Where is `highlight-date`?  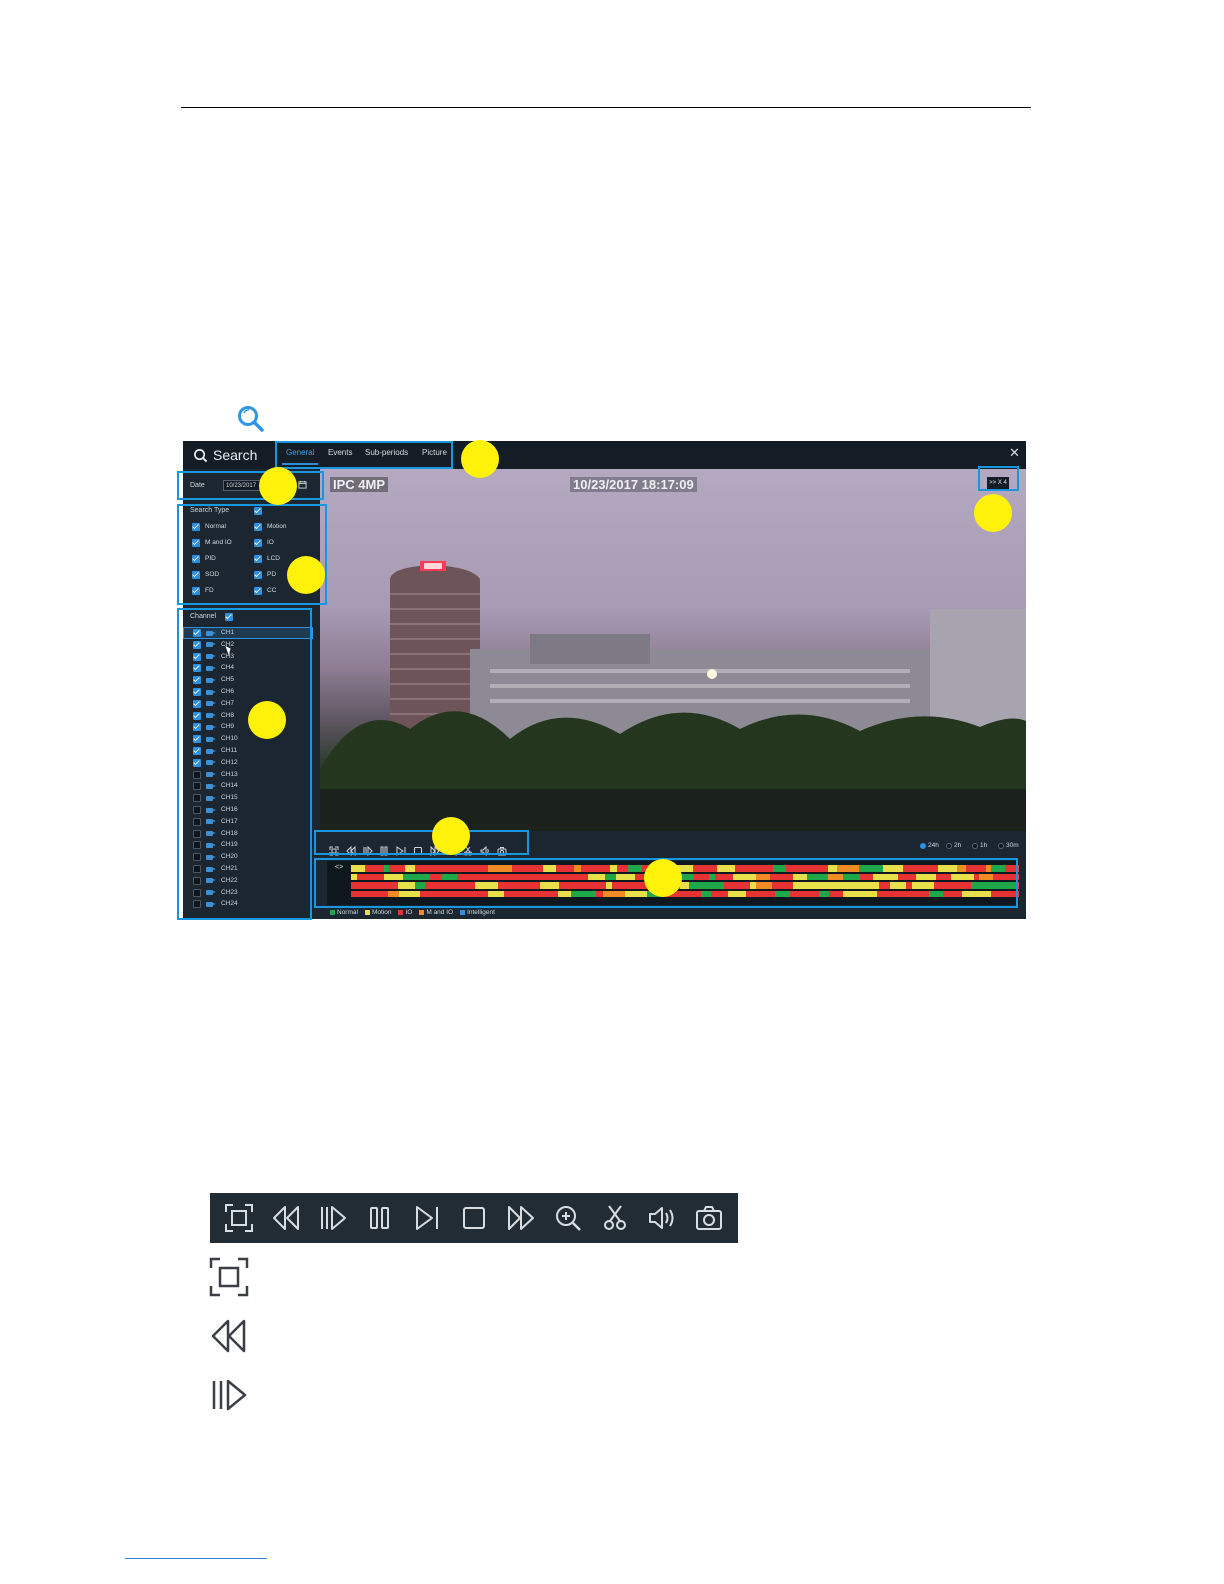
highlight-date is located at coordinates (250, 485).